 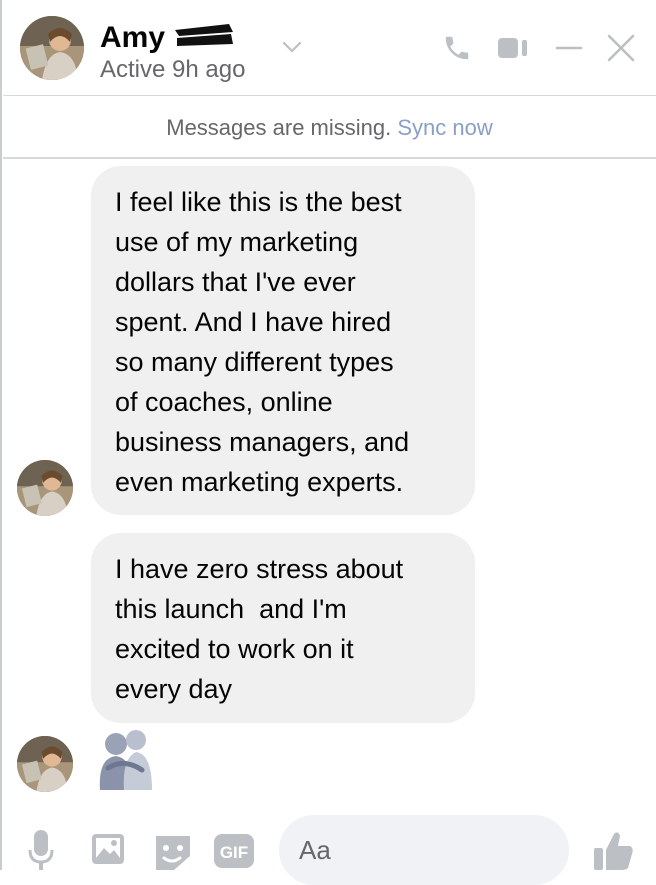 I want to click on sync-now-link: Sync now, so click(x=444, y=127).